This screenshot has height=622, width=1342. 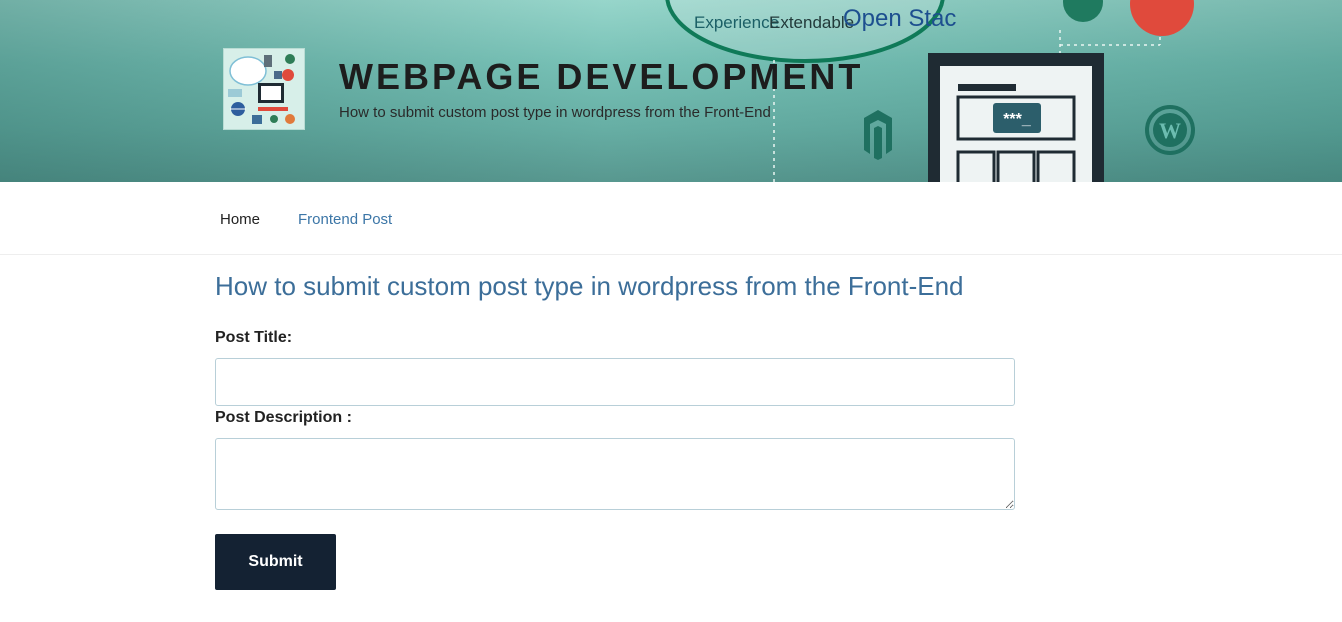 I want to click on nav-item-home: Home, so click(x=240, y=219).